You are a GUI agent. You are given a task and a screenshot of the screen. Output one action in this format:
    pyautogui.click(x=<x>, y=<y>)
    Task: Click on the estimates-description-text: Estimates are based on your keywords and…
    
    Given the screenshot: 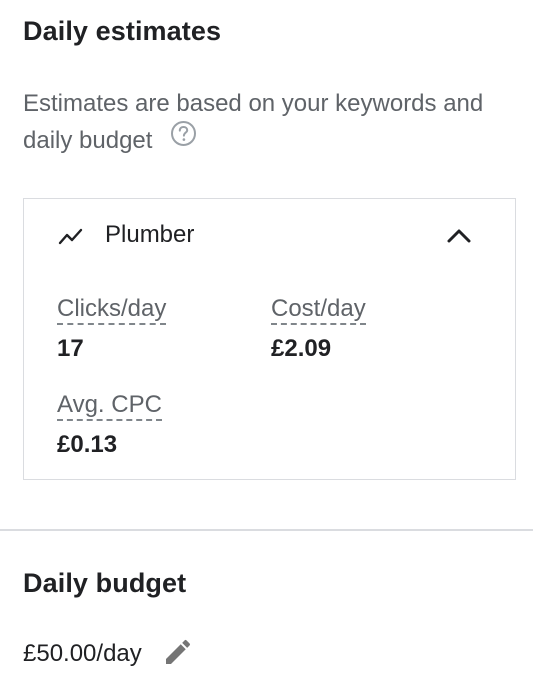 What is the action you would take?
    pyautogui.click(x=253, y=122)
    